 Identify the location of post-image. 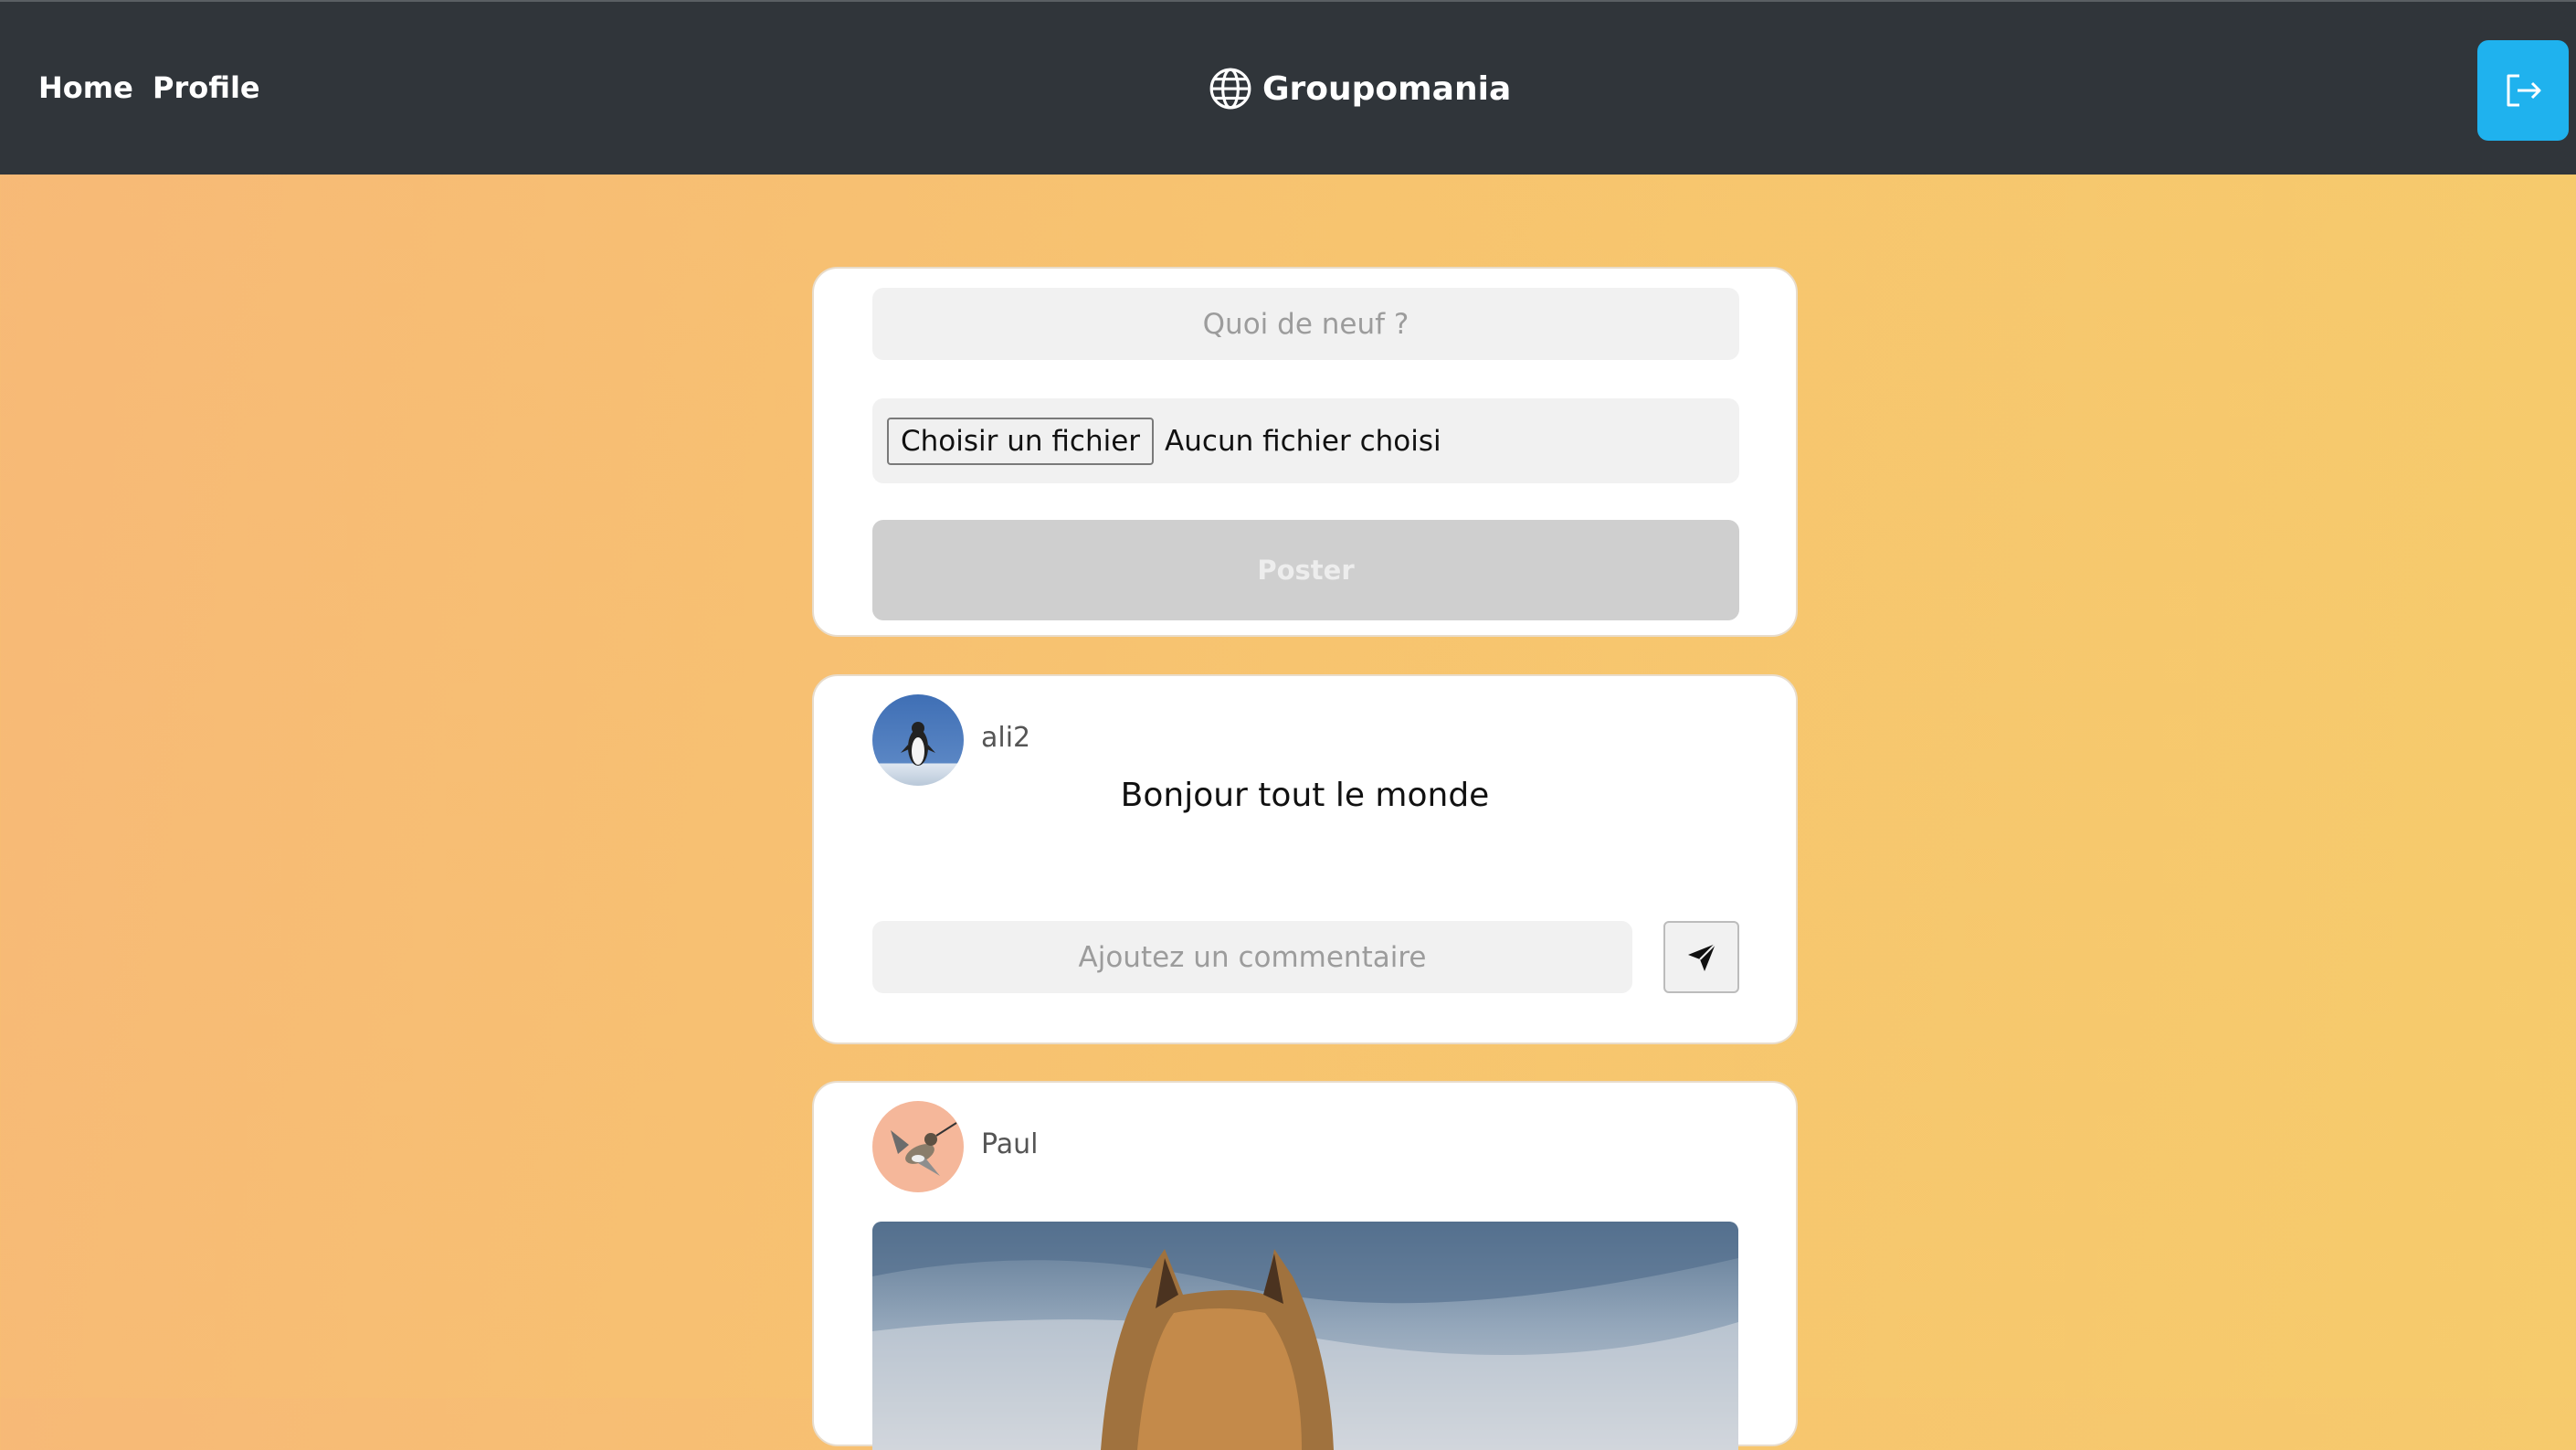
(1305, 1336).